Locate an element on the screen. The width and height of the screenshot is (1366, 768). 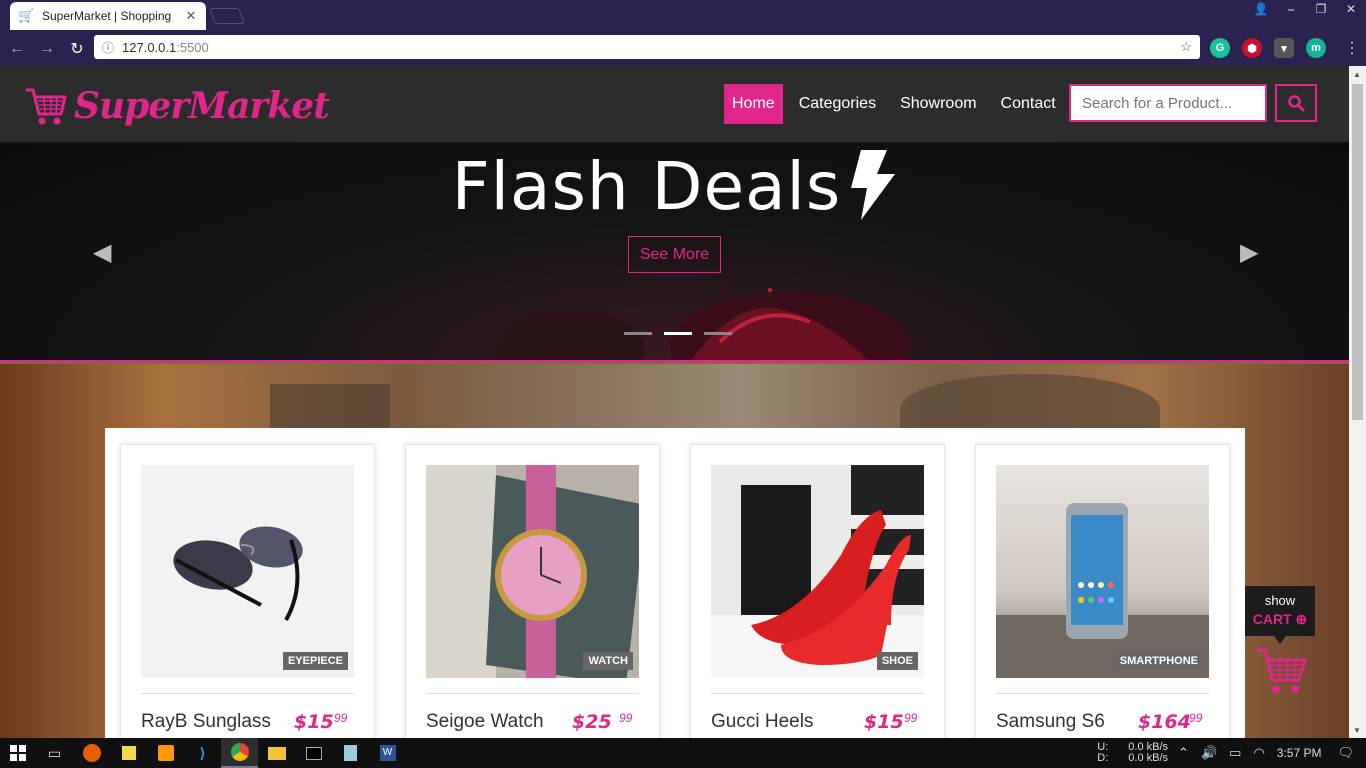
see-more-button: See More is located at coordinates (674, 254).